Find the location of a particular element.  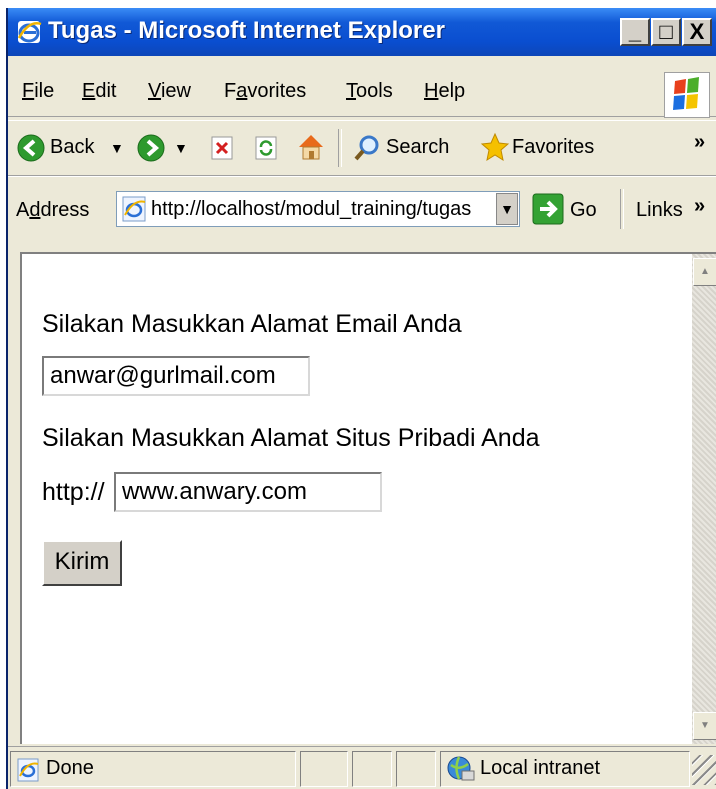

resize-grip is located at coordinates (704, 770).